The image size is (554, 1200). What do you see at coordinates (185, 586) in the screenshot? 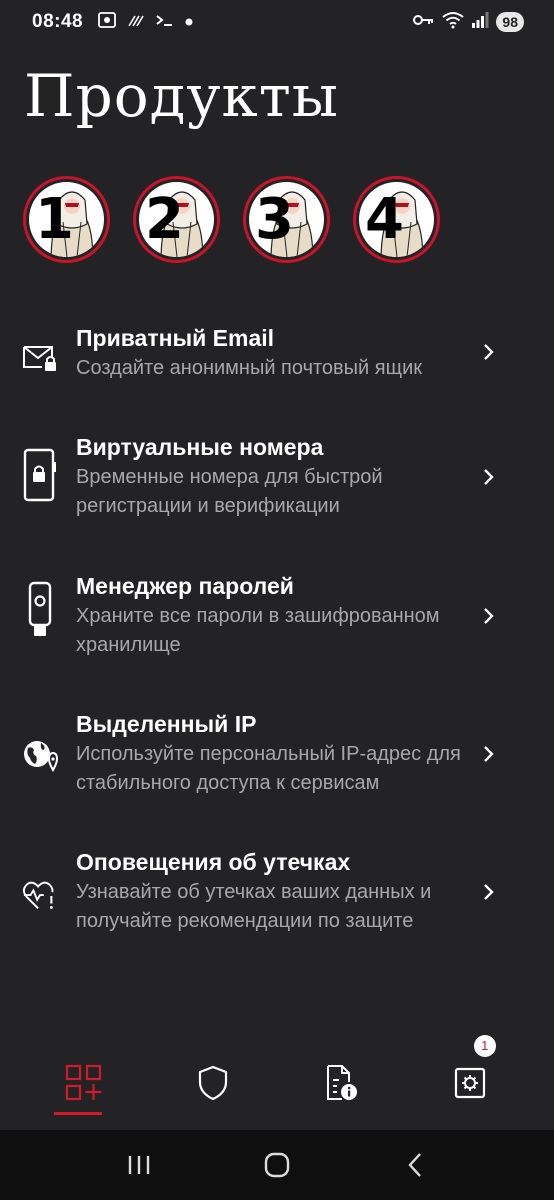
I see `product-title: Менеджер паролей` at bounding box center [185, 586].